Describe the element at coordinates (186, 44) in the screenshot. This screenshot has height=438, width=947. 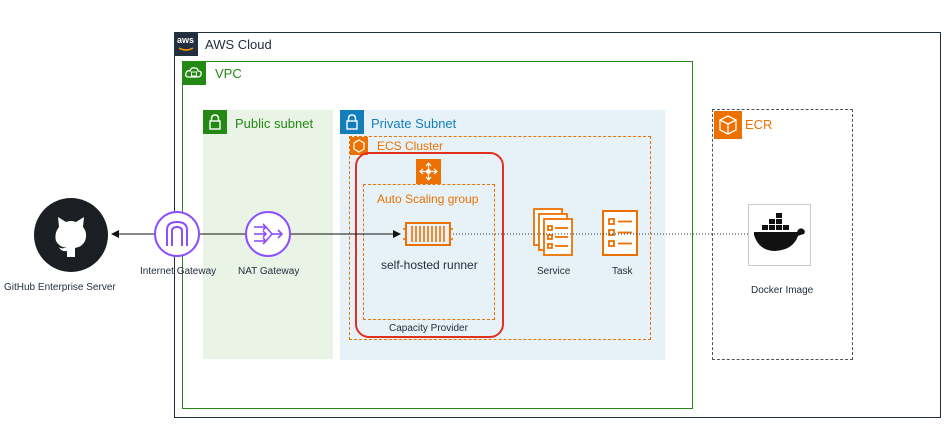
I see `aws-logo-icon: aws` at that location.